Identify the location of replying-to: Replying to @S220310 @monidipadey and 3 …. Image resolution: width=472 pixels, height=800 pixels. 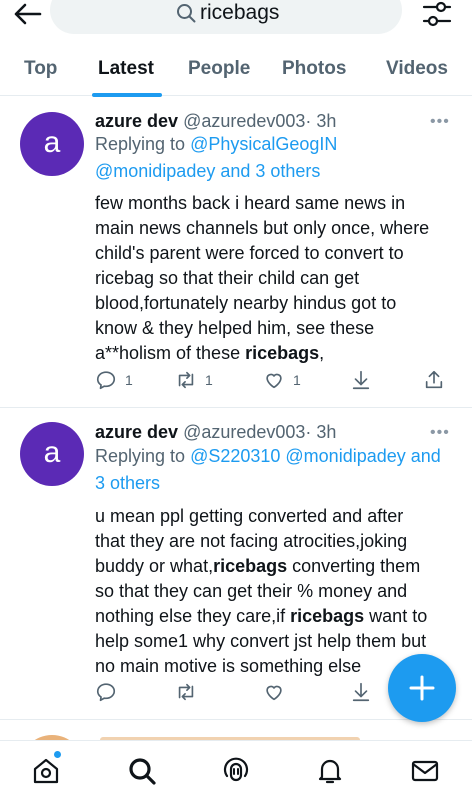
(275, 470).